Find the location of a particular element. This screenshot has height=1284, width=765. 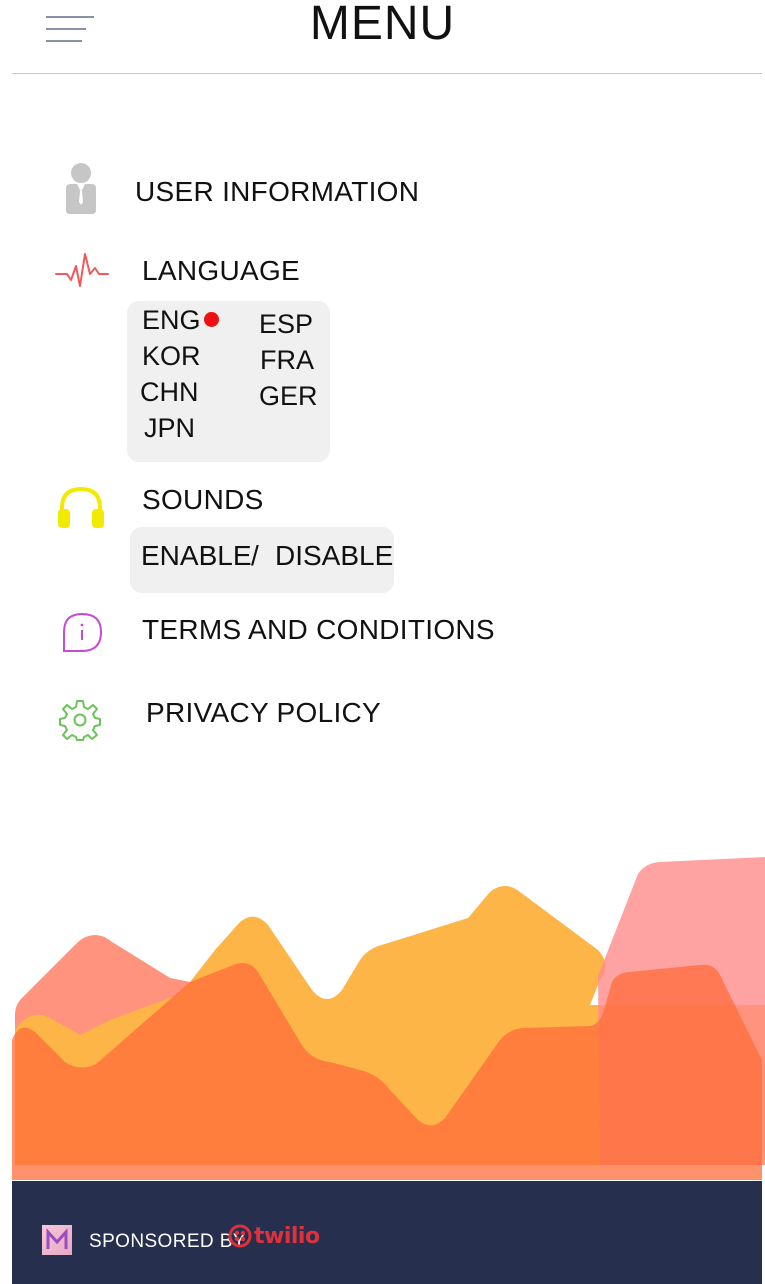

sound-disable-option: DISABLE is located at coordinates (334, 556).